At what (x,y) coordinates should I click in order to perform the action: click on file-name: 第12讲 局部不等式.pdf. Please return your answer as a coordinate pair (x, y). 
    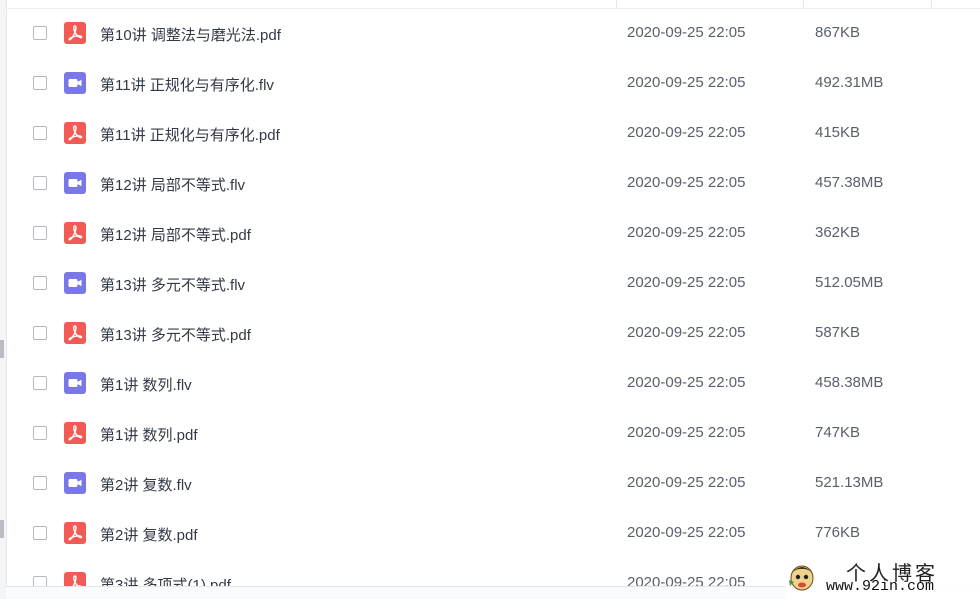
    Looking at the image, I should click on (175, 234).